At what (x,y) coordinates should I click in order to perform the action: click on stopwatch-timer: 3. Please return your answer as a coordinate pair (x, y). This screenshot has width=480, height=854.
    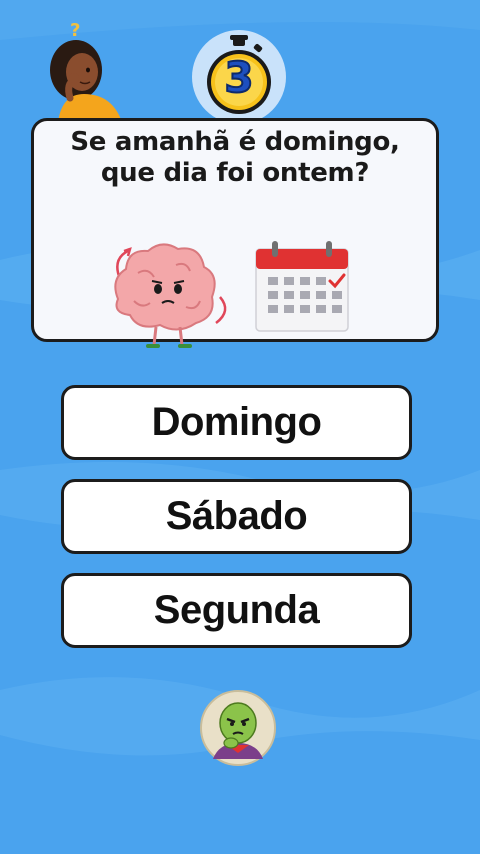
    Looking at the image, I should click on (239, 77).